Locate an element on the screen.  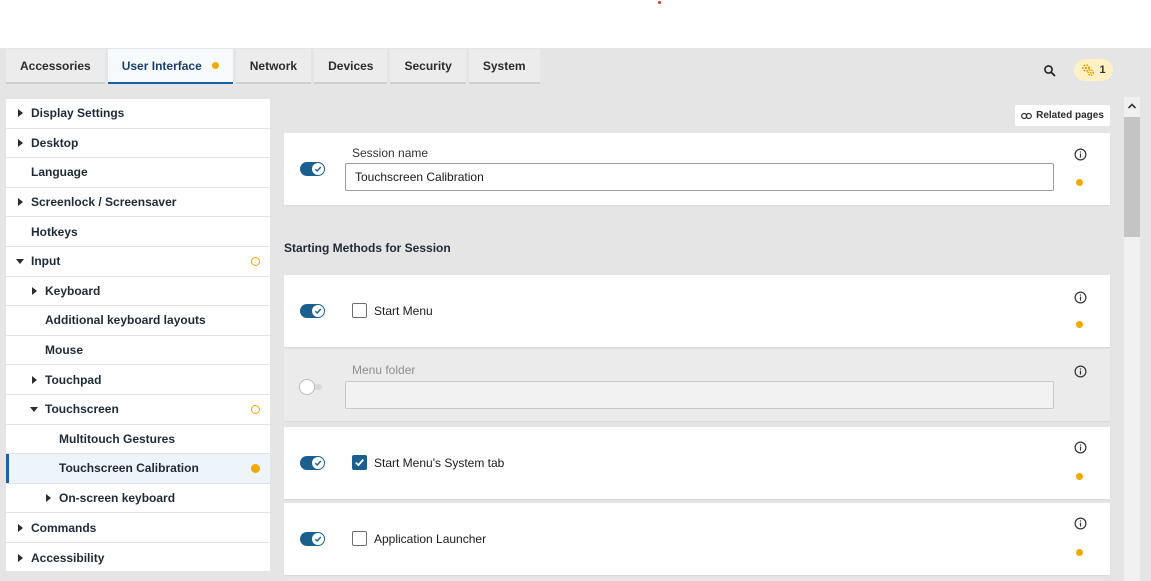
search-icon is located at coordinates (1050, 71).